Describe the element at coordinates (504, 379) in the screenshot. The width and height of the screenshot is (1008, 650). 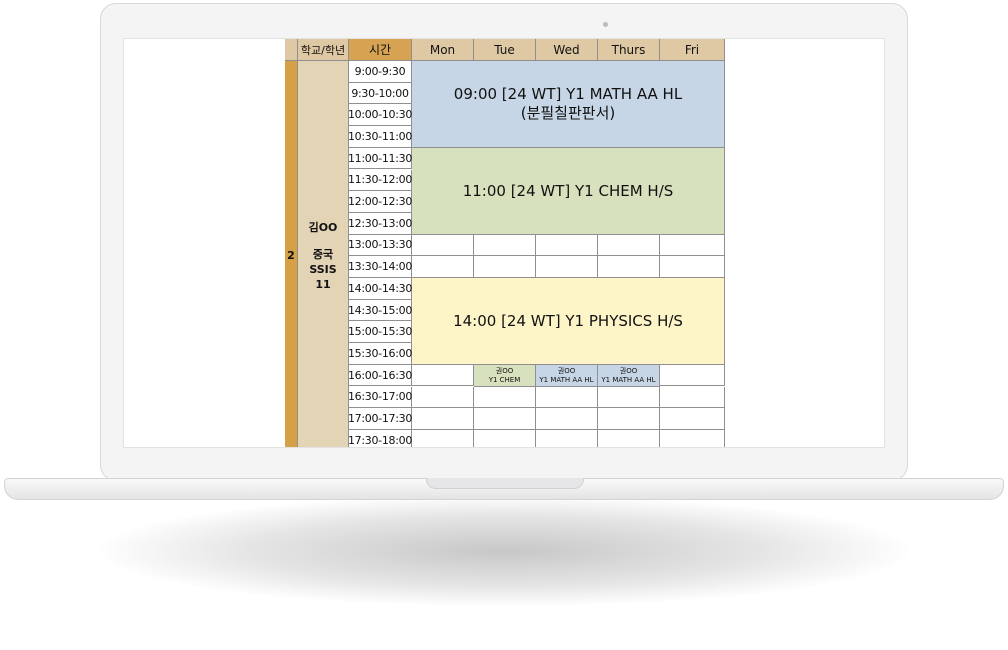
I see `mini-event-tue-course: Y1 CHEM` at that location.